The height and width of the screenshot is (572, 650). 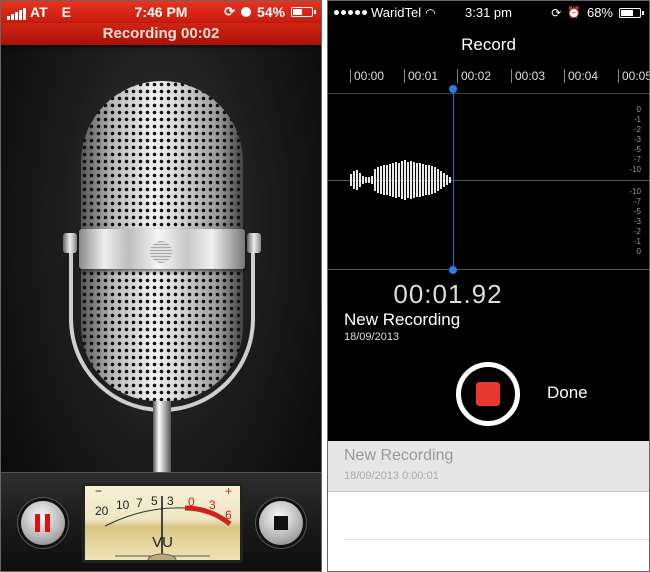 What do you see at coordinates (421, 76) in the screenshot?
I see `timeline-tick: 00:01` at bounding box center [421, 76].